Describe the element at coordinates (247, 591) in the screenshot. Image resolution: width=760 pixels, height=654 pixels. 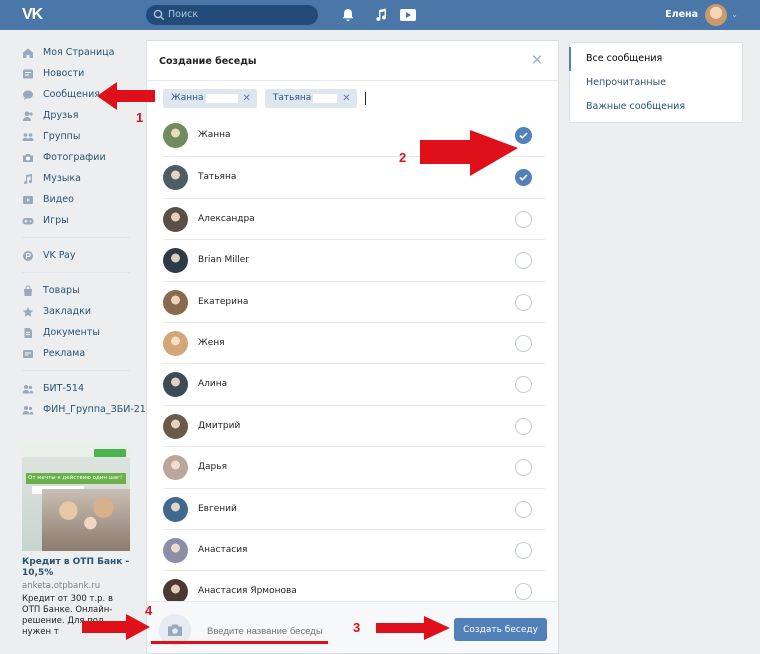
I see `contact-name: Анастасия Ярмонова` at that location.